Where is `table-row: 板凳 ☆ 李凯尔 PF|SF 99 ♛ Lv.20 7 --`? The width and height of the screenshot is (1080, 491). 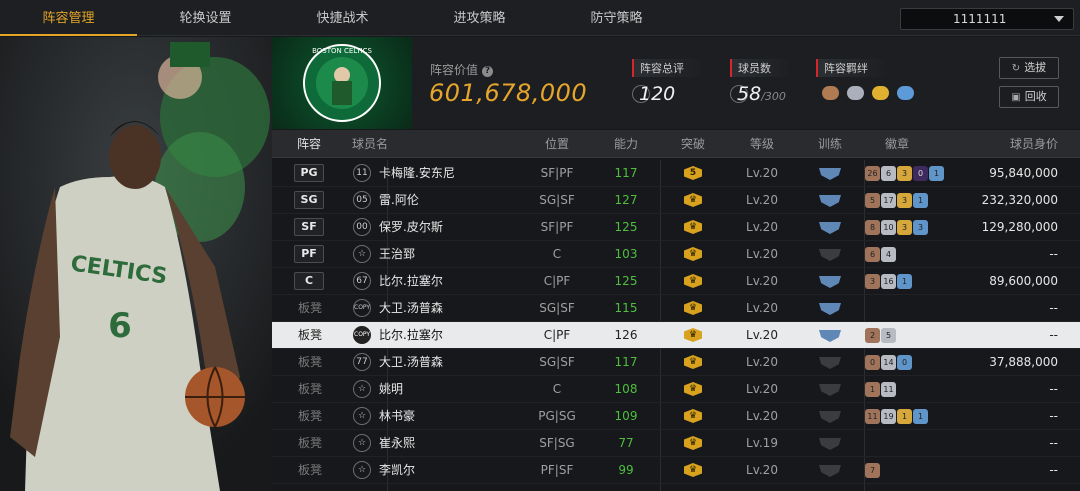
table-row: 板凳 ☆ 李凯尔 PF|SF 99 ♛ Lv.20 7 -- is located at coordinates (676, 470).